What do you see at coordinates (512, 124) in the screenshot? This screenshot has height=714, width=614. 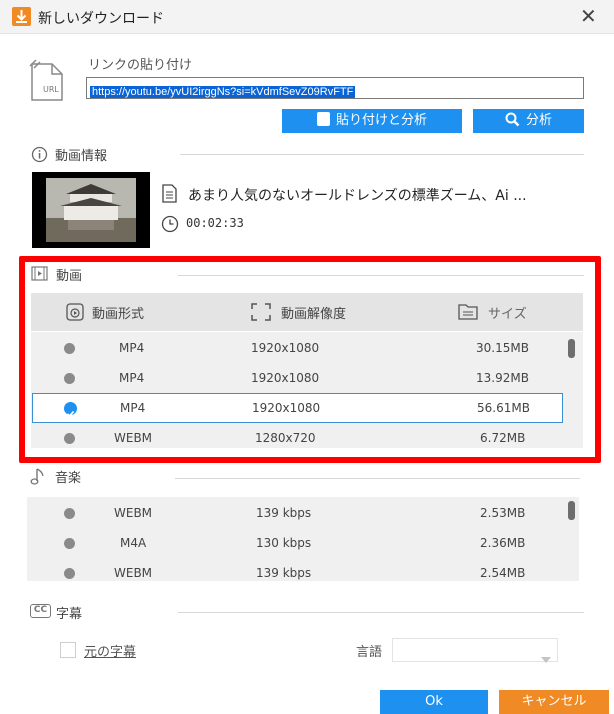 I see `search-icon` at bounding box center [512, 124].